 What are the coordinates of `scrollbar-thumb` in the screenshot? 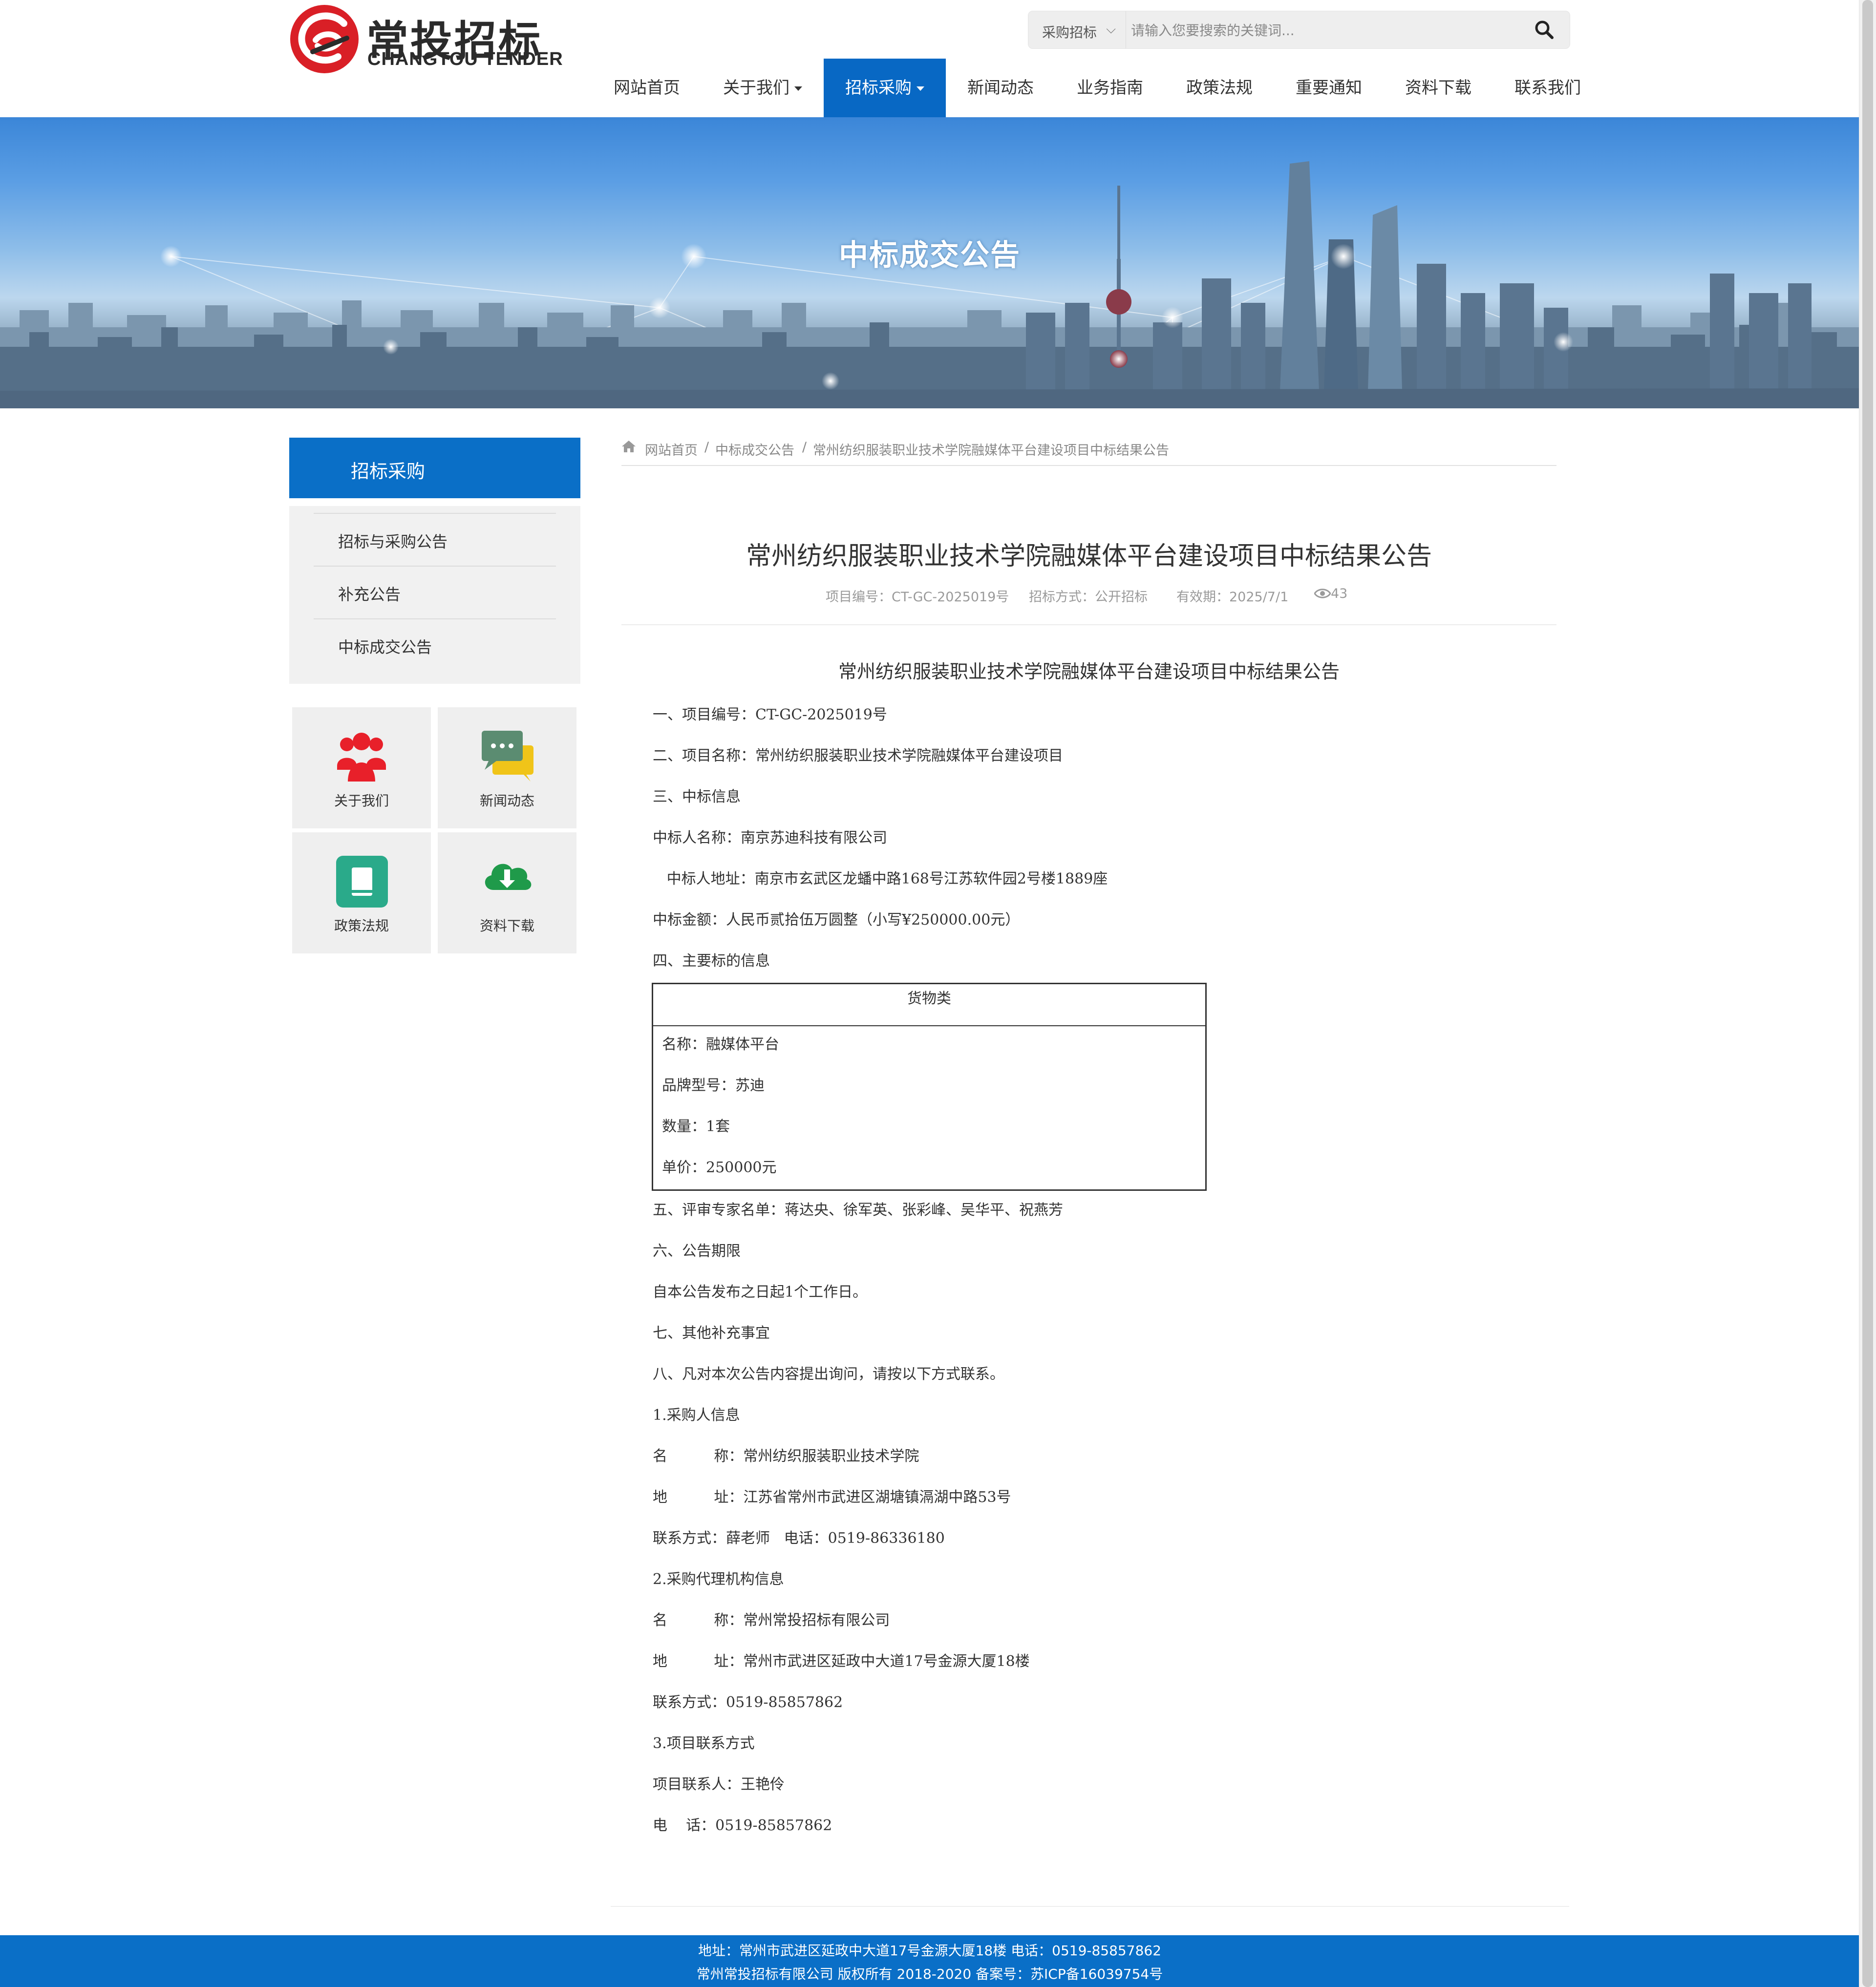 It's located at (1867, 994).